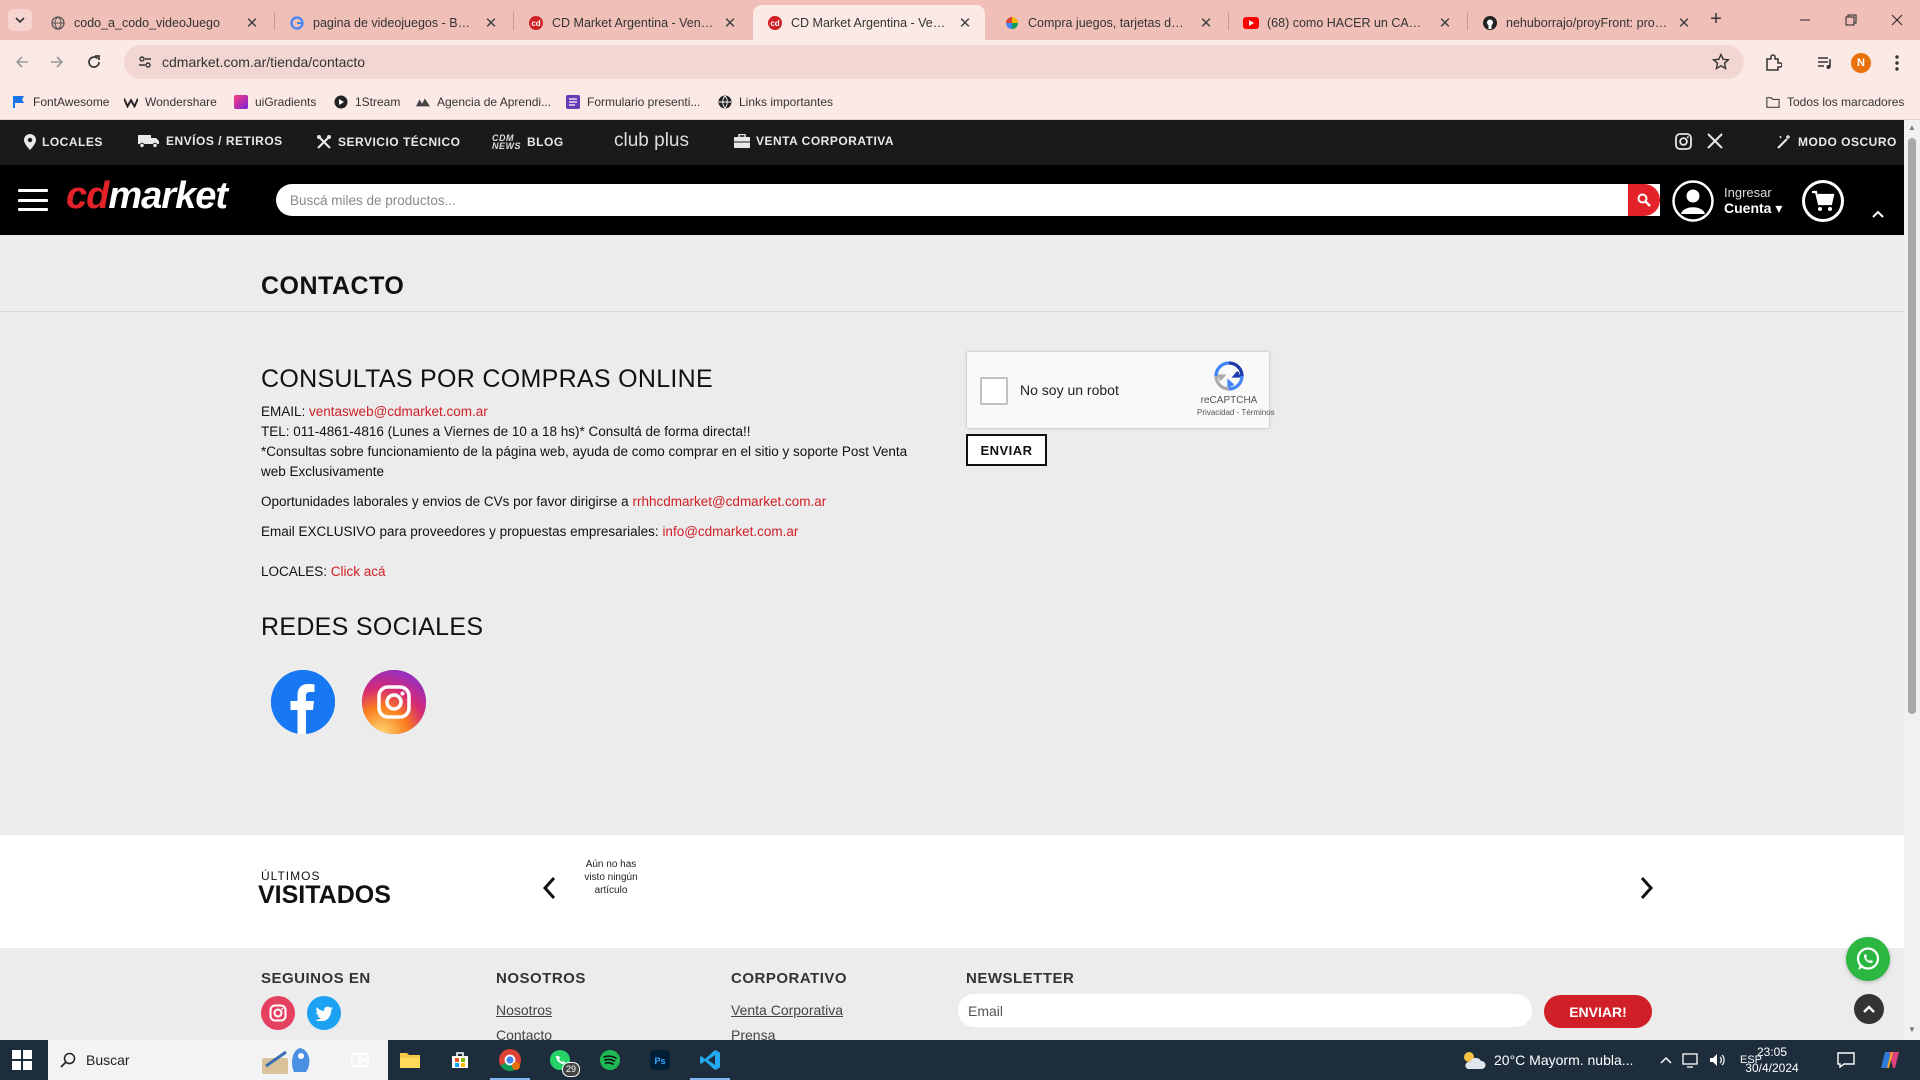 Image resolution: width=1920 pixels, height=1080 pixels. Describe the element at coordinates (1869, 1009) in the screenshot. I see `scroll-to-top-button` at that location.